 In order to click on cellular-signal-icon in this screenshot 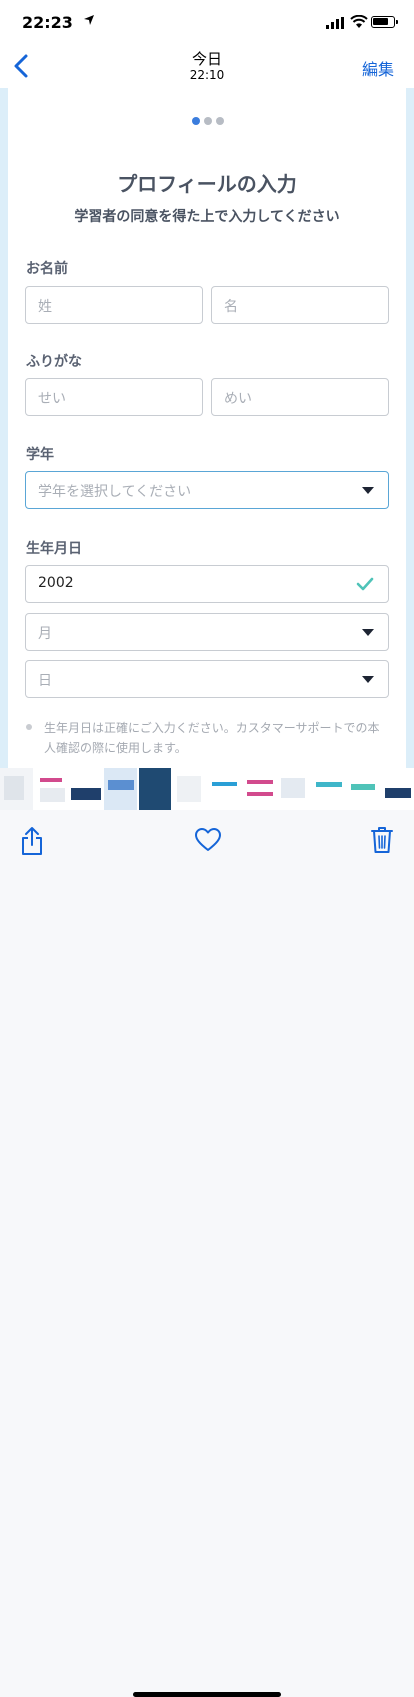, I will do `click(335, 23)`.